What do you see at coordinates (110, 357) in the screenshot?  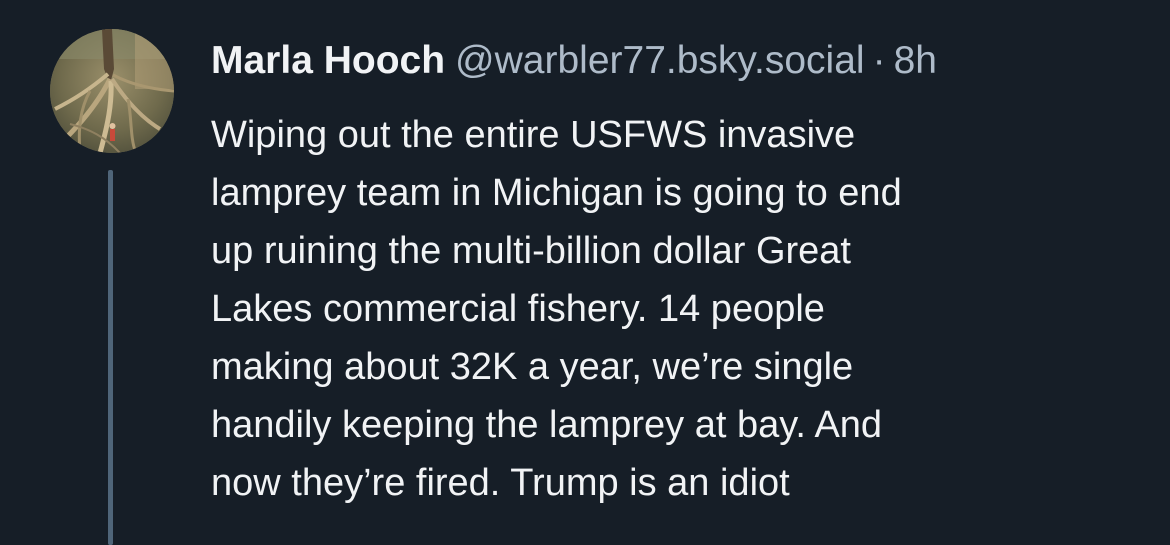 I see `thread-line` at bounding box center [110, 357].